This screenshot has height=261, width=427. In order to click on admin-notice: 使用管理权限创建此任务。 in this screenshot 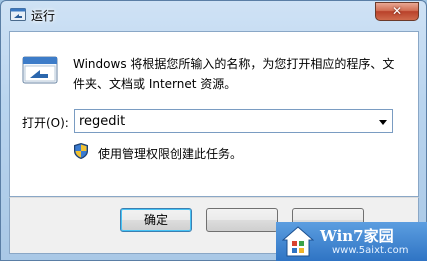, I will do `click(170, 154)`.